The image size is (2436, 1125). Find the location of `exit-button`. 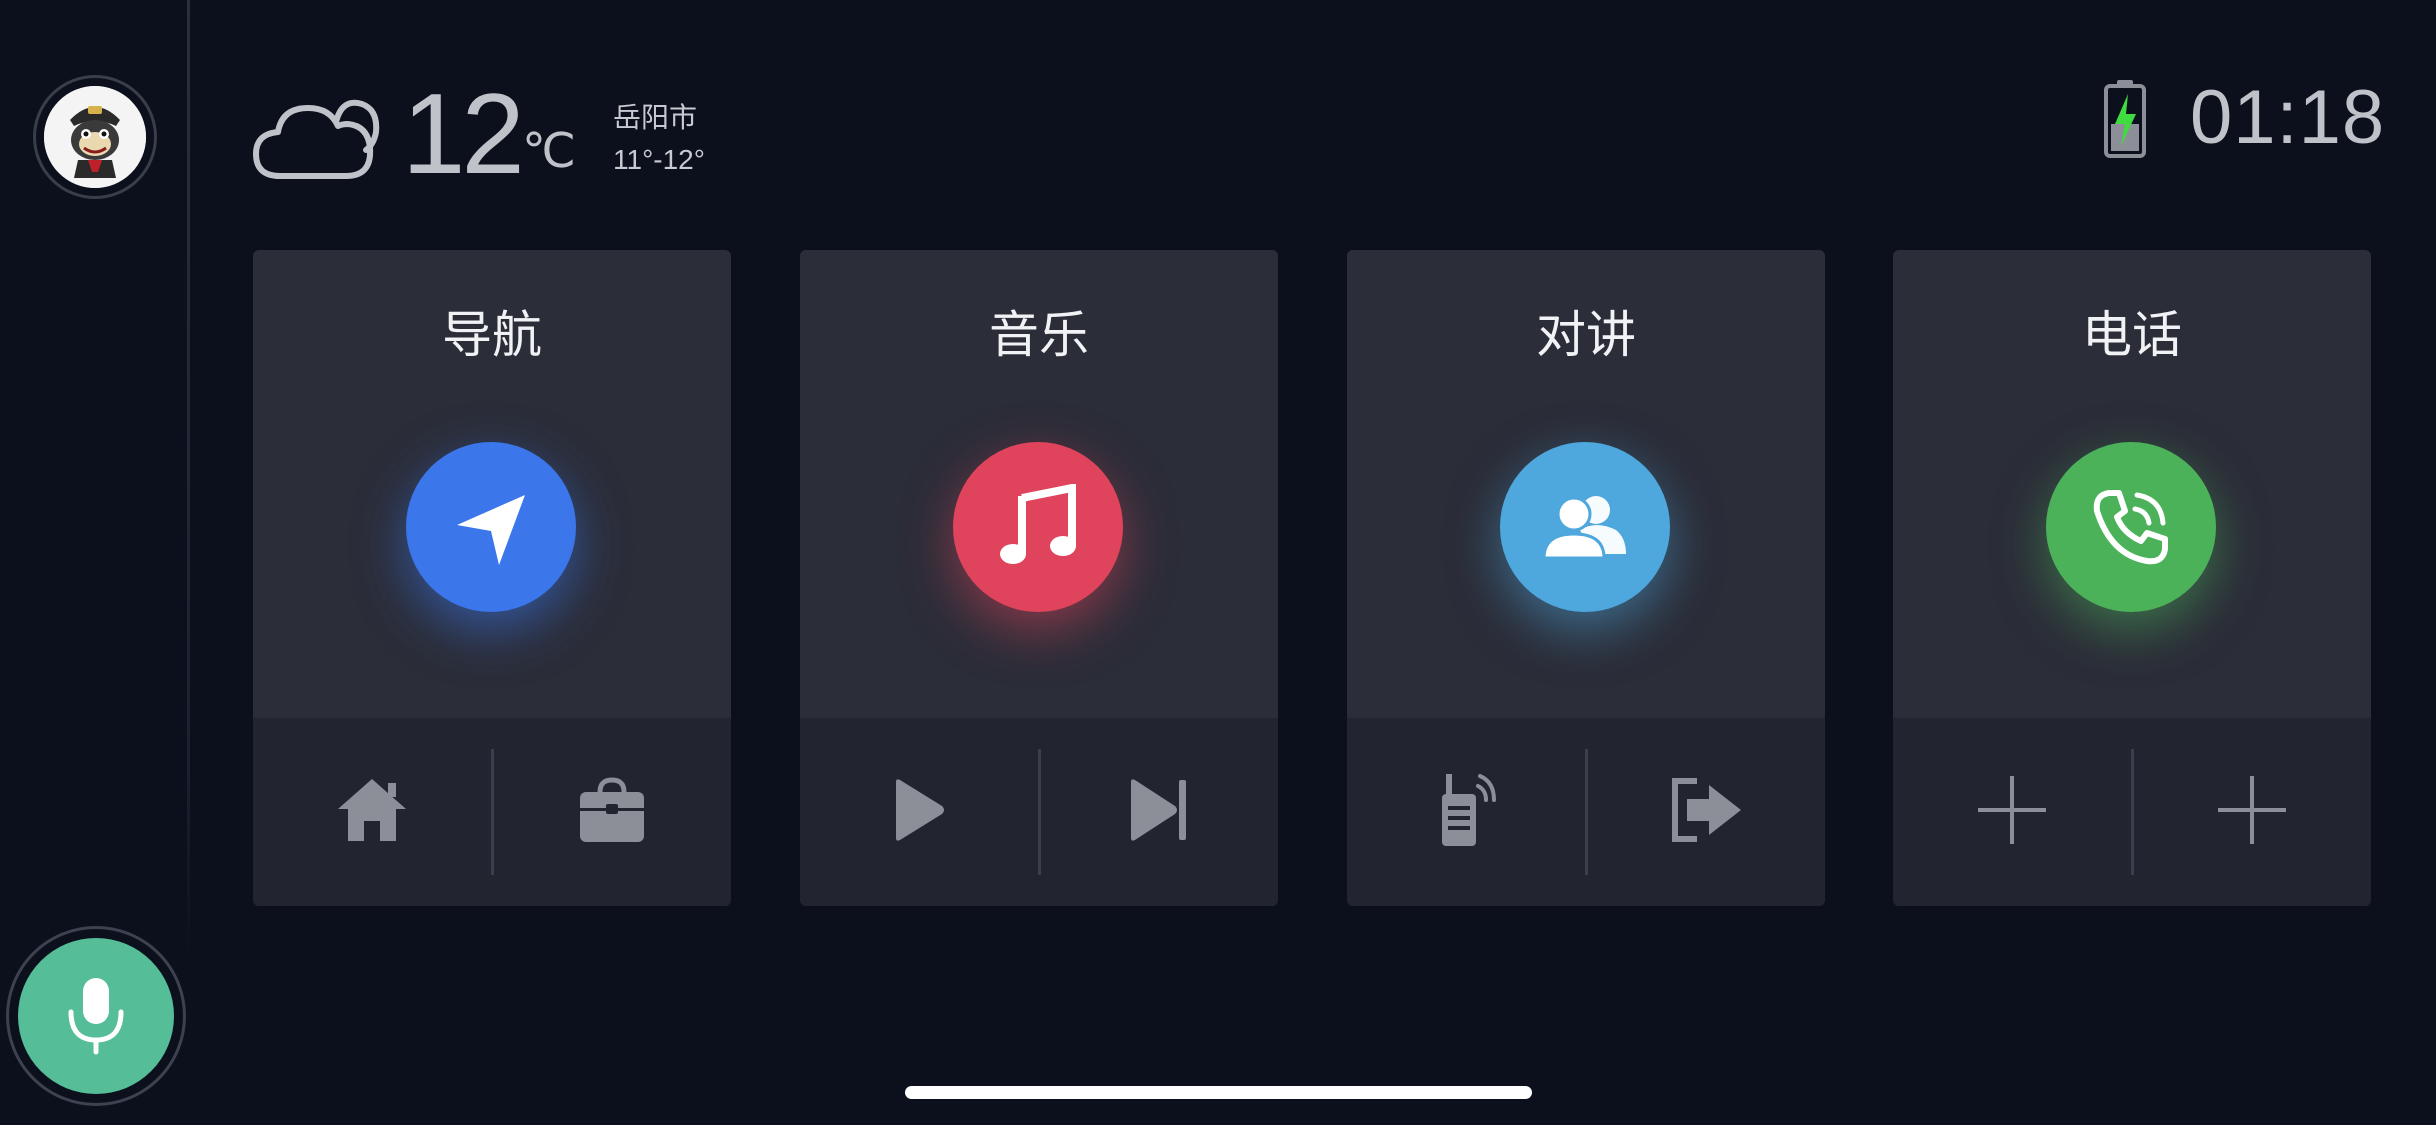

exit-button is located at coordinates (1707, 812).